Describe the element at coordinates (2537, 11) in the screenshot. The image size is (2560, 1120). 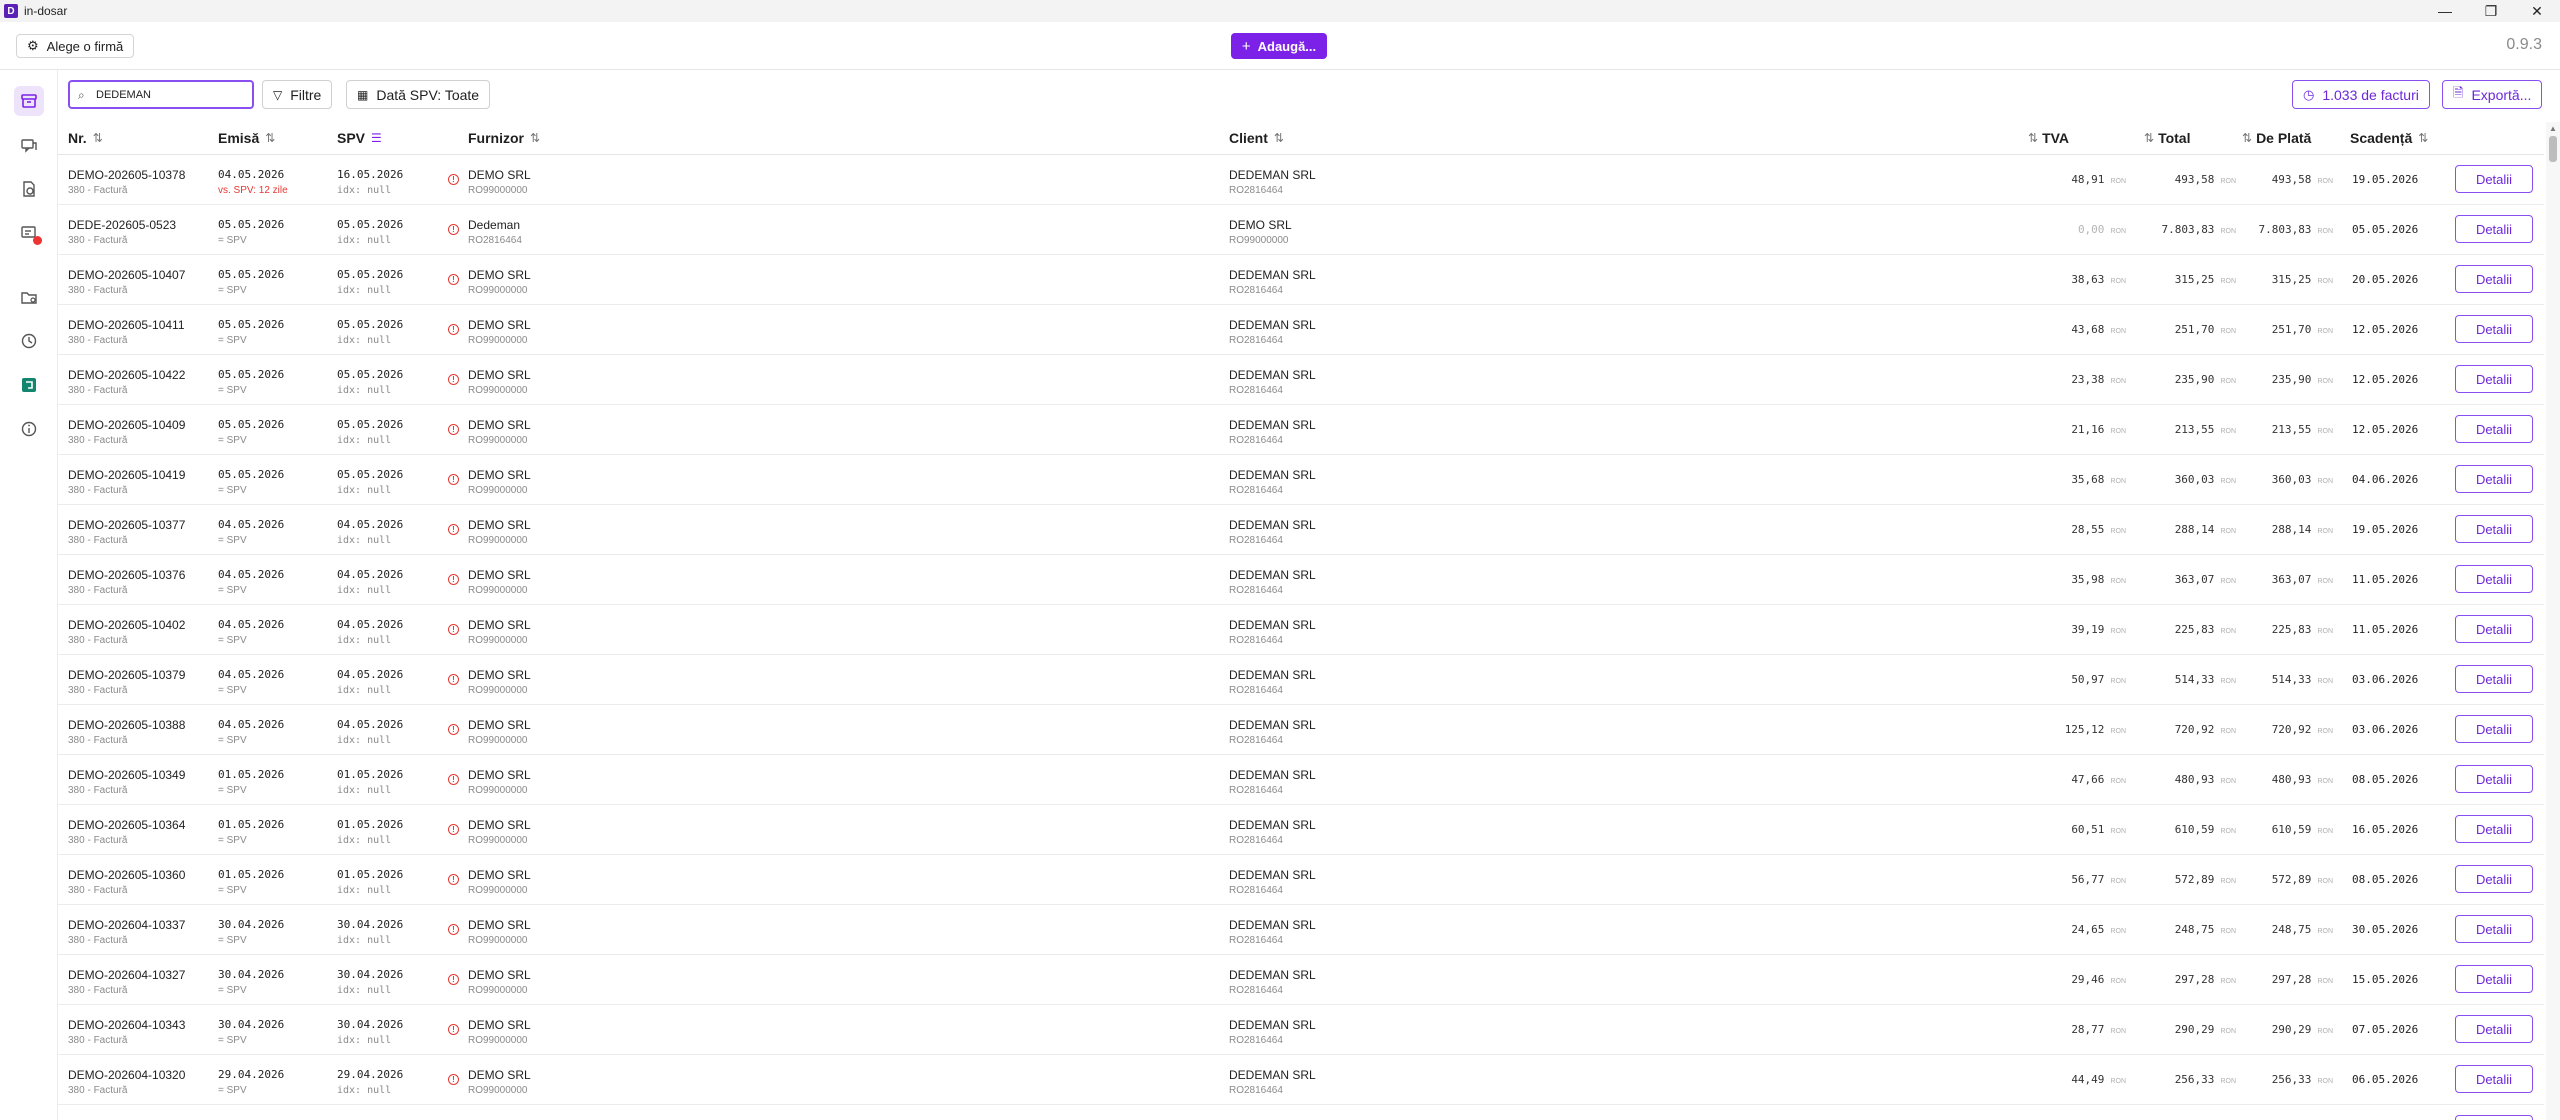
I see `close-button: ✕` at that location.